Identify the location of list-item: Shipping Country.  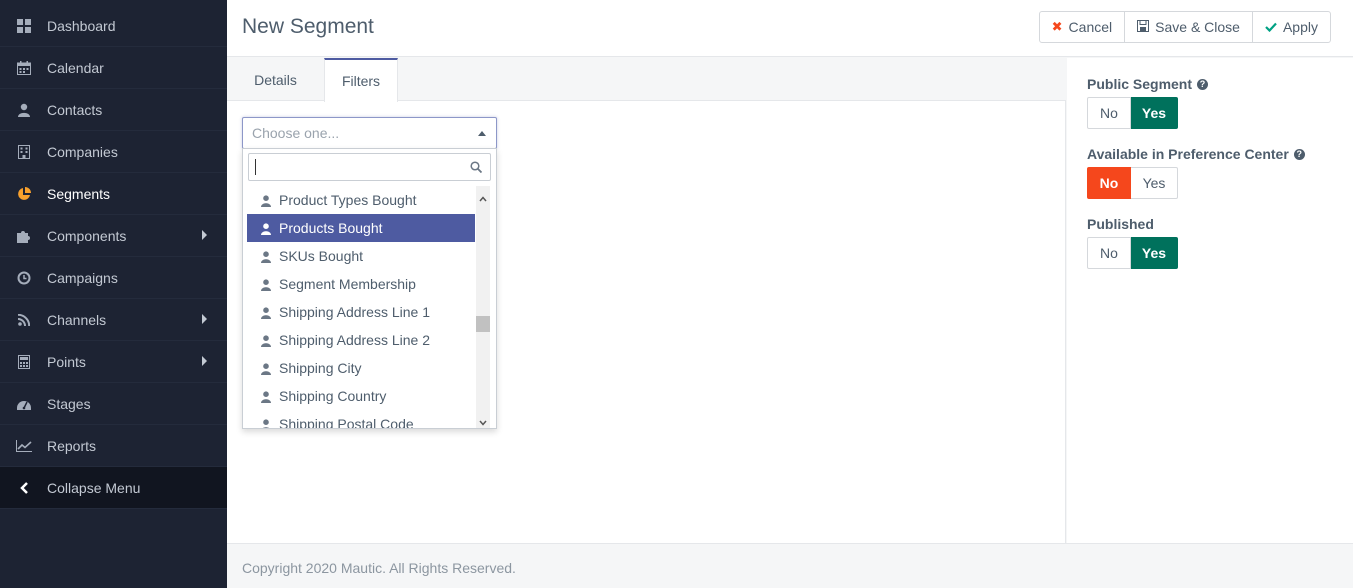
(361, 396).